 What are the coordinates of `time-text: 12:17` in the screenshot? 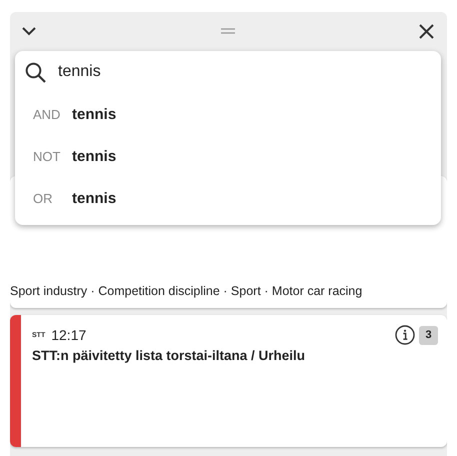 It's located at (68, 335).